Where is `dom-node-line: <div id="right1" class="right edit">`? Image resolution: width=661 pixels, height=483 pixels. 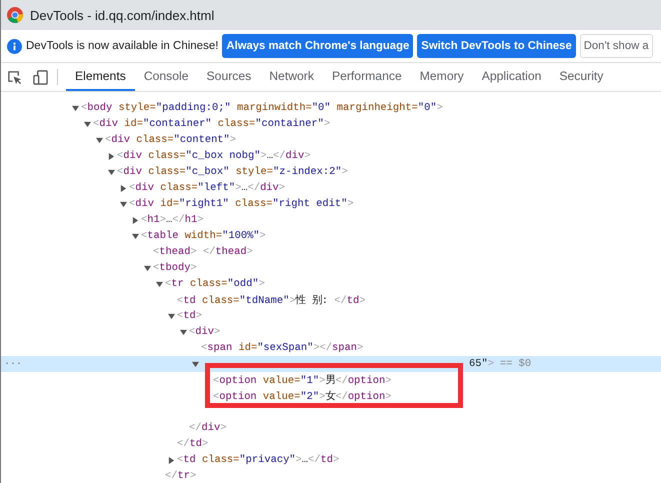 dom-node-line: <div id="right1" class="right edit"> is located at coordinates (241, 204).